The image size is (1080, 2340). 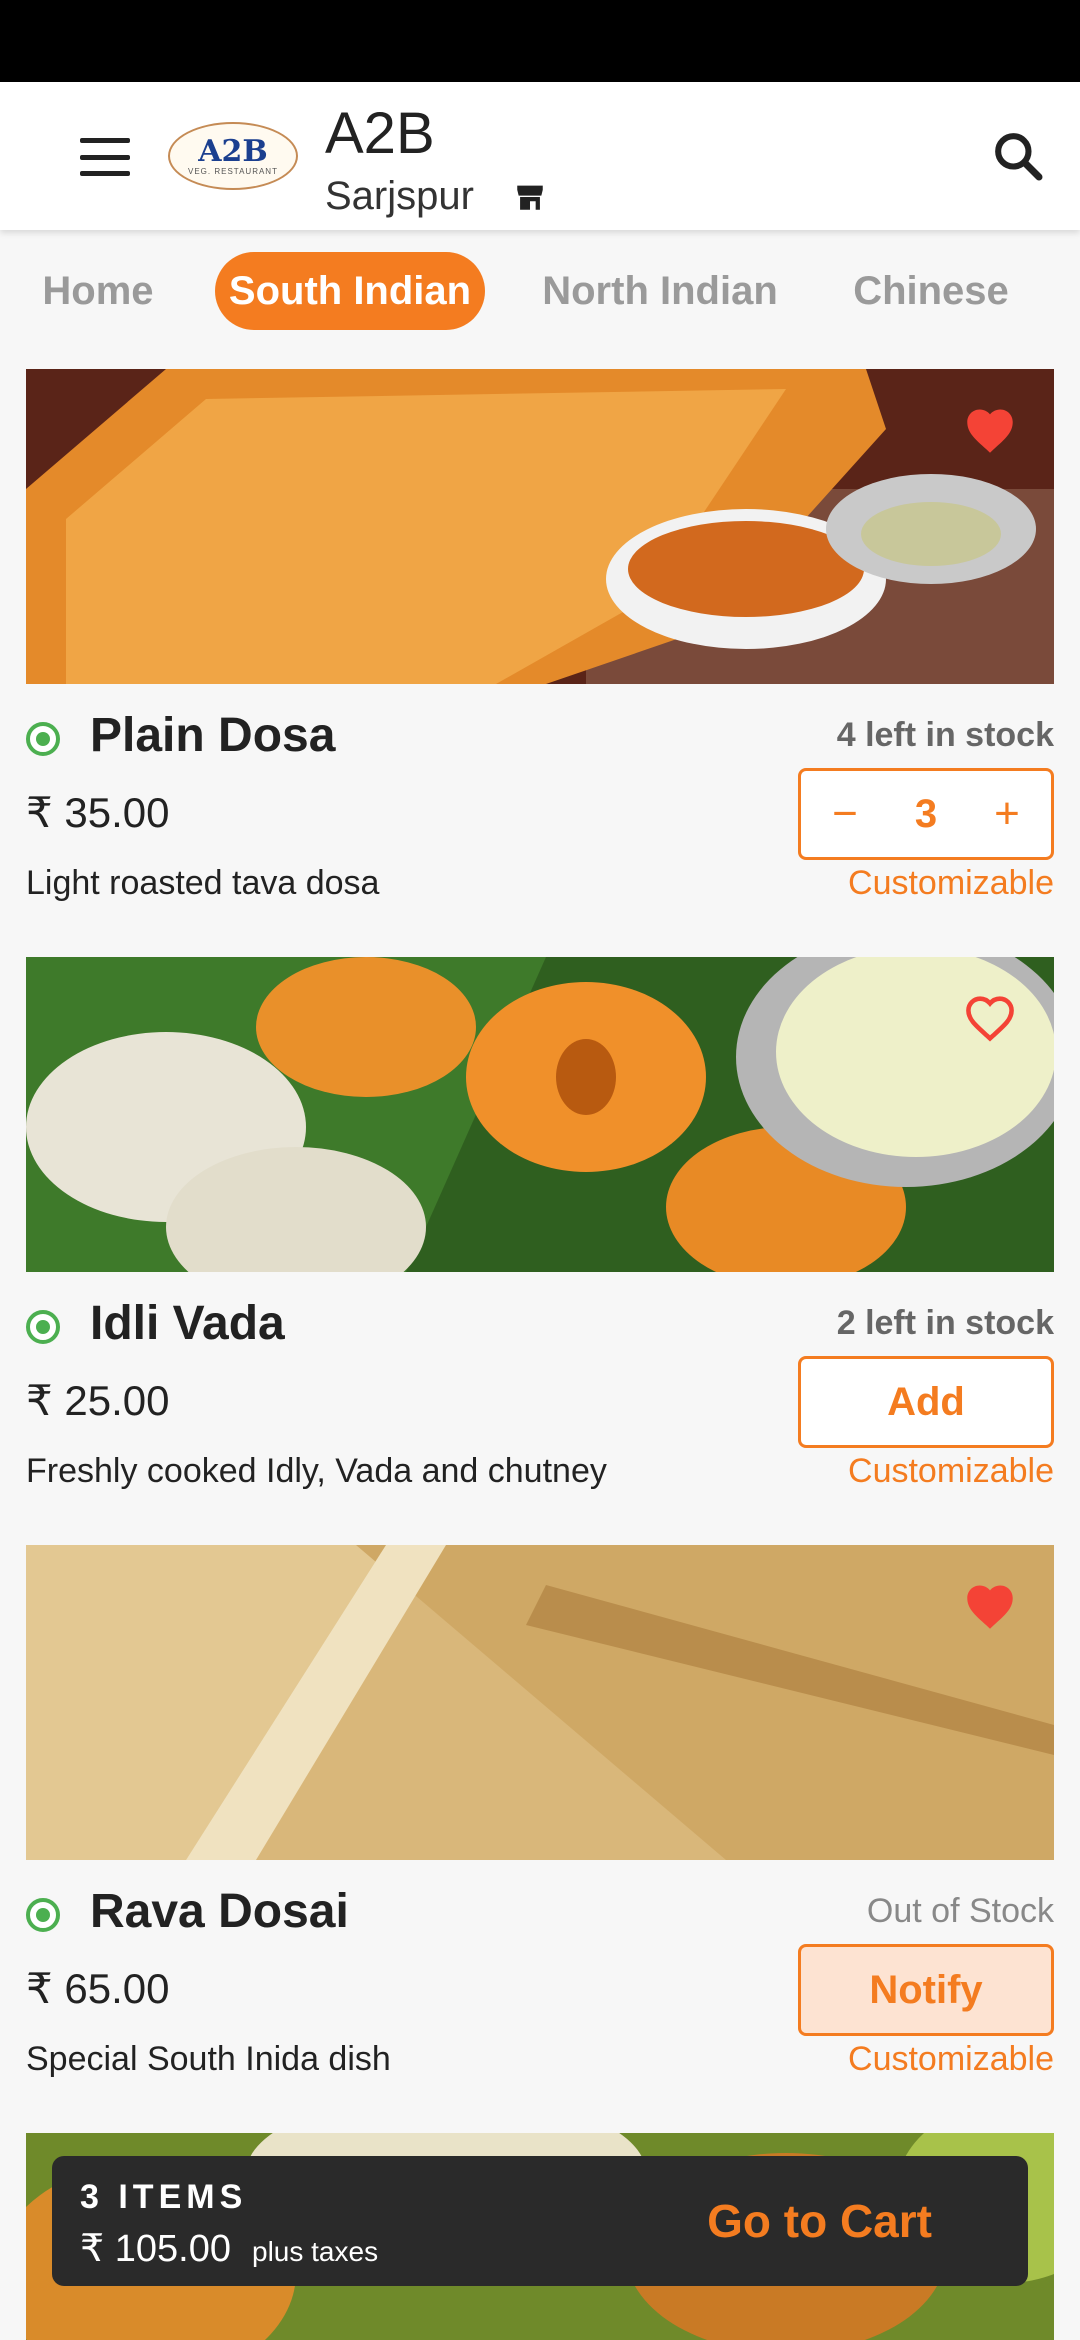 What do you see at coordinates (187, 1323) in the screenshot?
I see `item-name: Idli Vada` at bounding box center [187, 1323].